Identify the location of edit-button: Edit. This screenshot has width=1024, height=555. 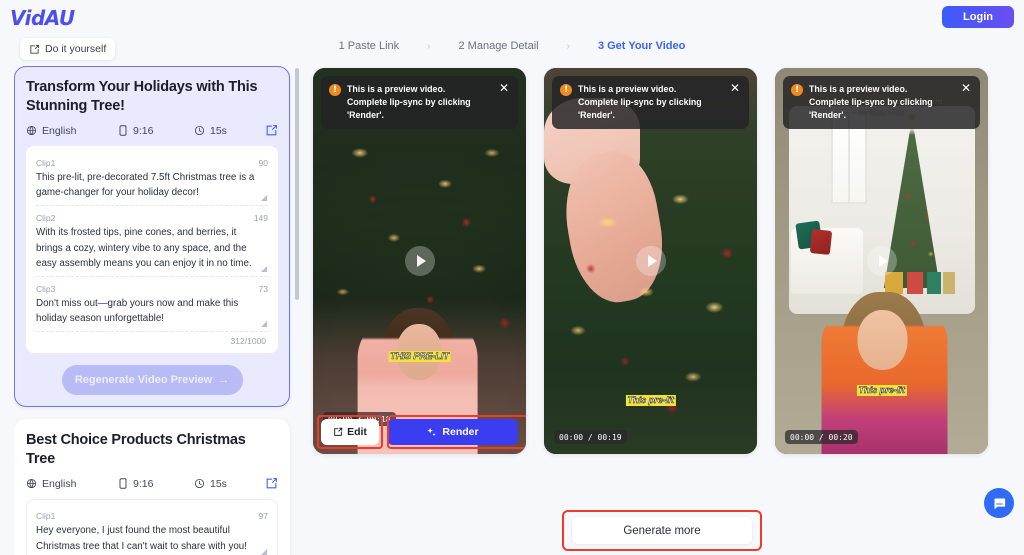
(350, 432).